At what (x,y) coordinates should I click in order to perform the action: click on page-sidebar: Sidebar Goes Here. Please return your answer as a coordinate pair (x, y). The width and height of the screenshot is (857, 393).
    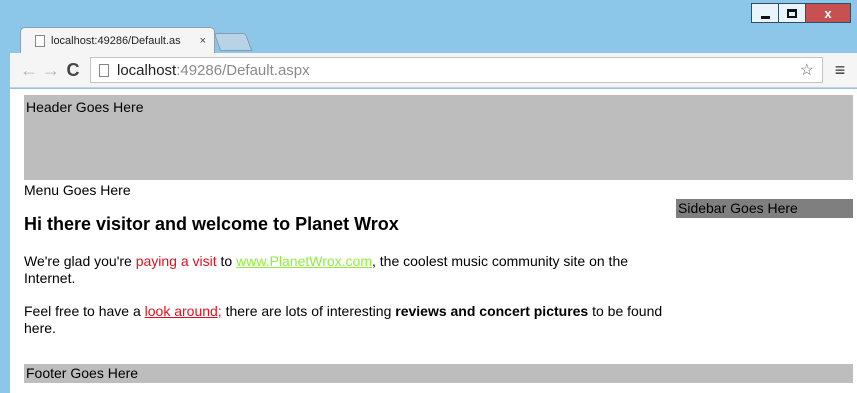
    Looking at the image, I should click on (764, 208).